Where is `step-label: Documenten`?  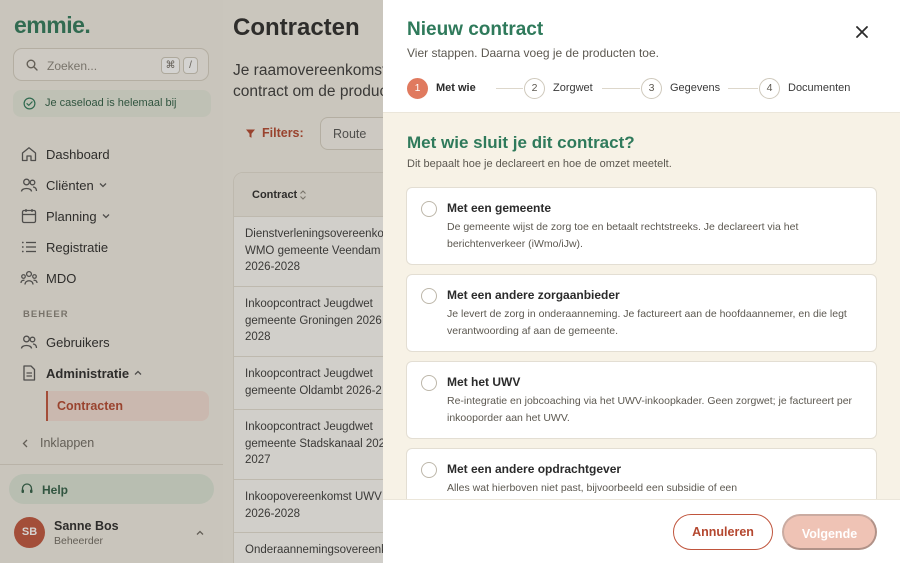
step-label: Documenten is located at coordinates (819, 88).